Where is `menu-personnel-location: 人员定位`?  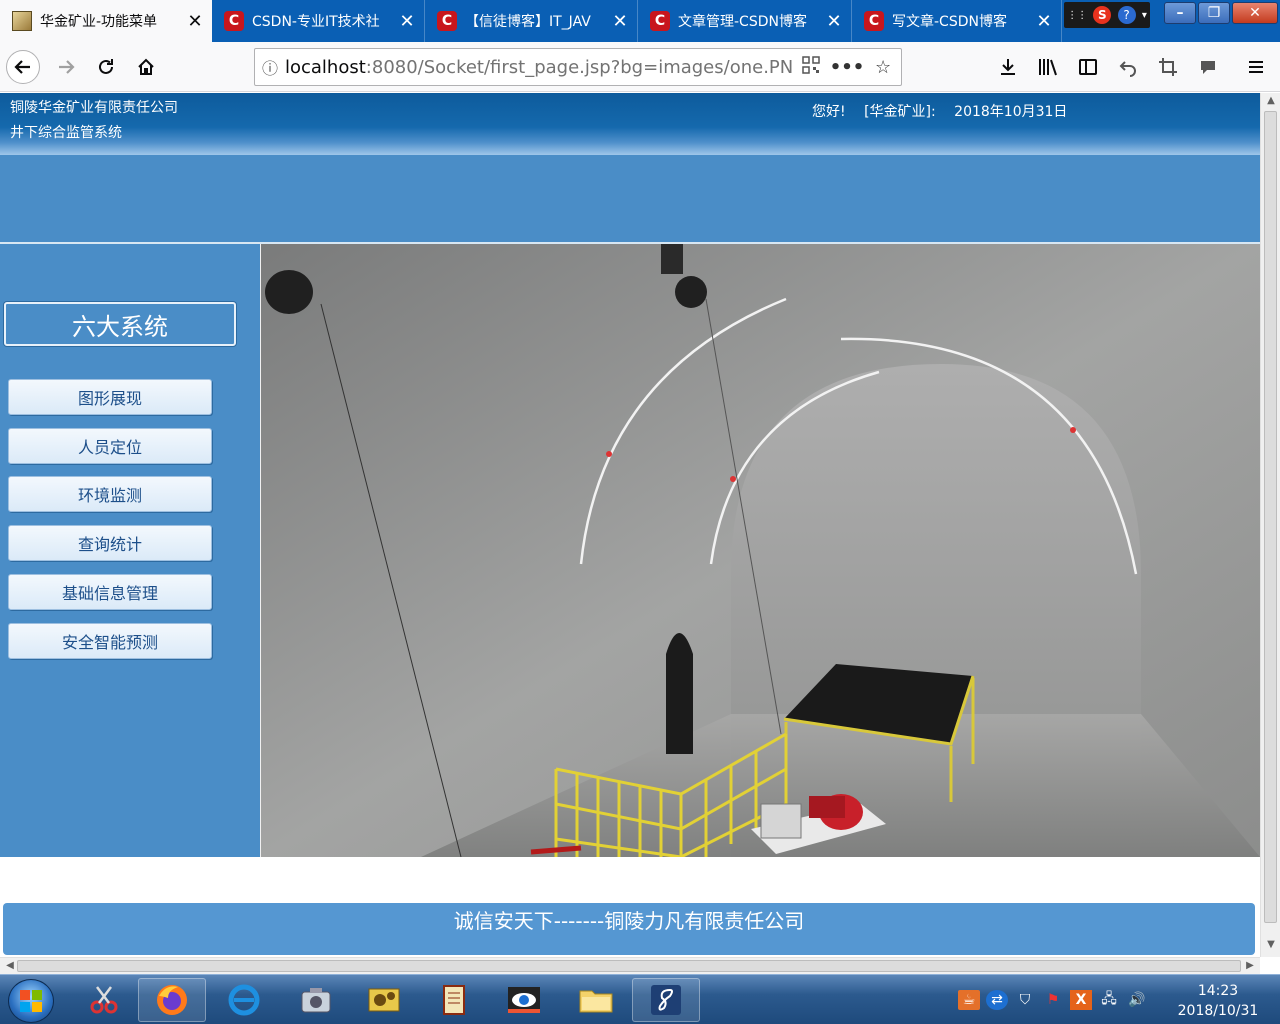
menu-personnel-location: 人员定位 is located at coordinates (110, 446).